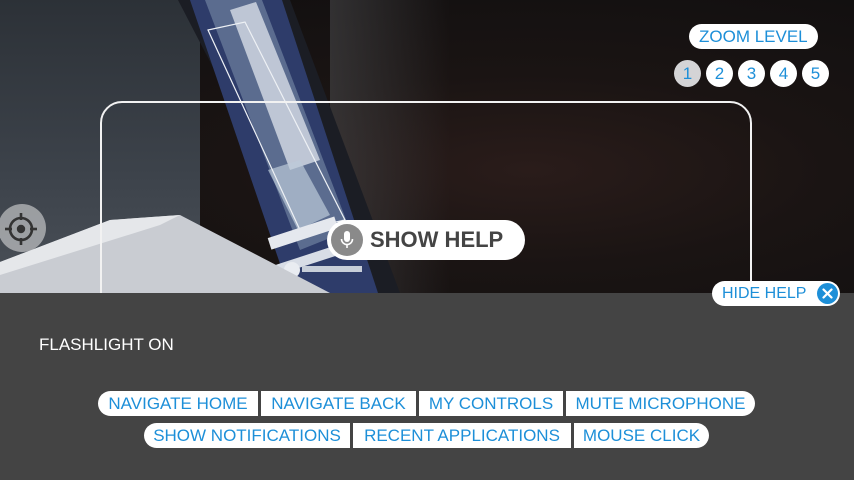 Image resolution: width=854 pixels, height=480 pixels. Describe the element at coordinates (827, 293) in the screenshot. I see `close-icon` at that location.